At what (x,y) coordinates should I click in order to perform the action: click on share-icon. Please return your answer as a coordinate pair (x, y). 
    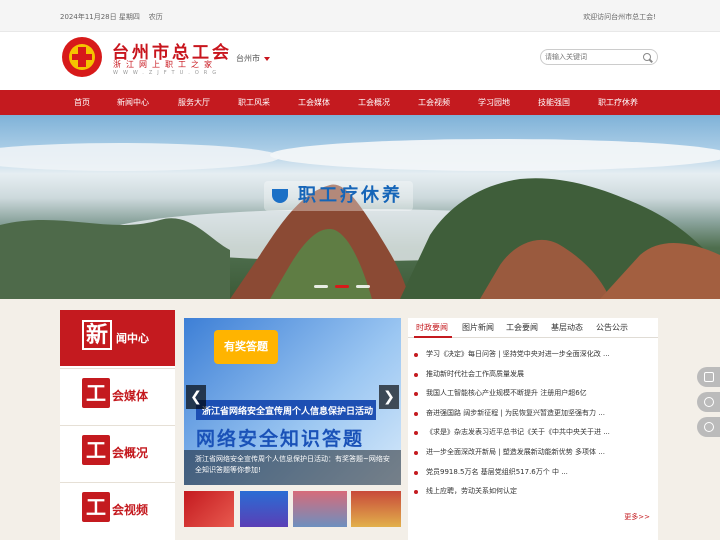
    Looking at the image, I should click on (708, 402).